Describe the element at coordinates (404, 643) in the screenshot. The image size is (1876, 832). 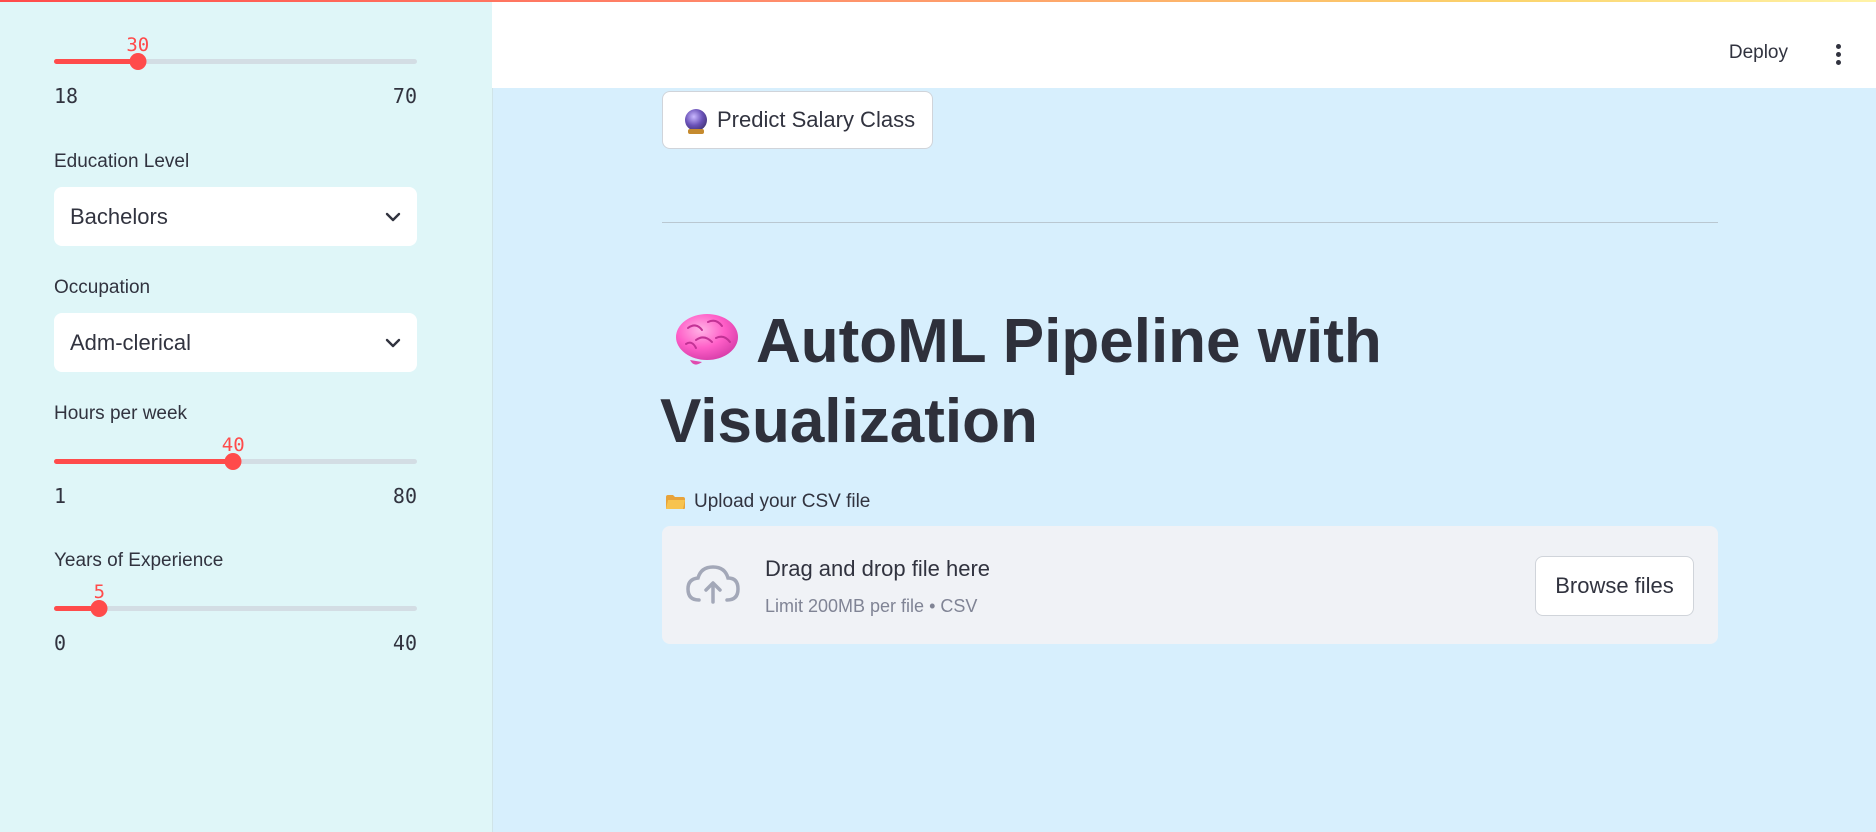
I see `experience-slider-max: 40` at that location.